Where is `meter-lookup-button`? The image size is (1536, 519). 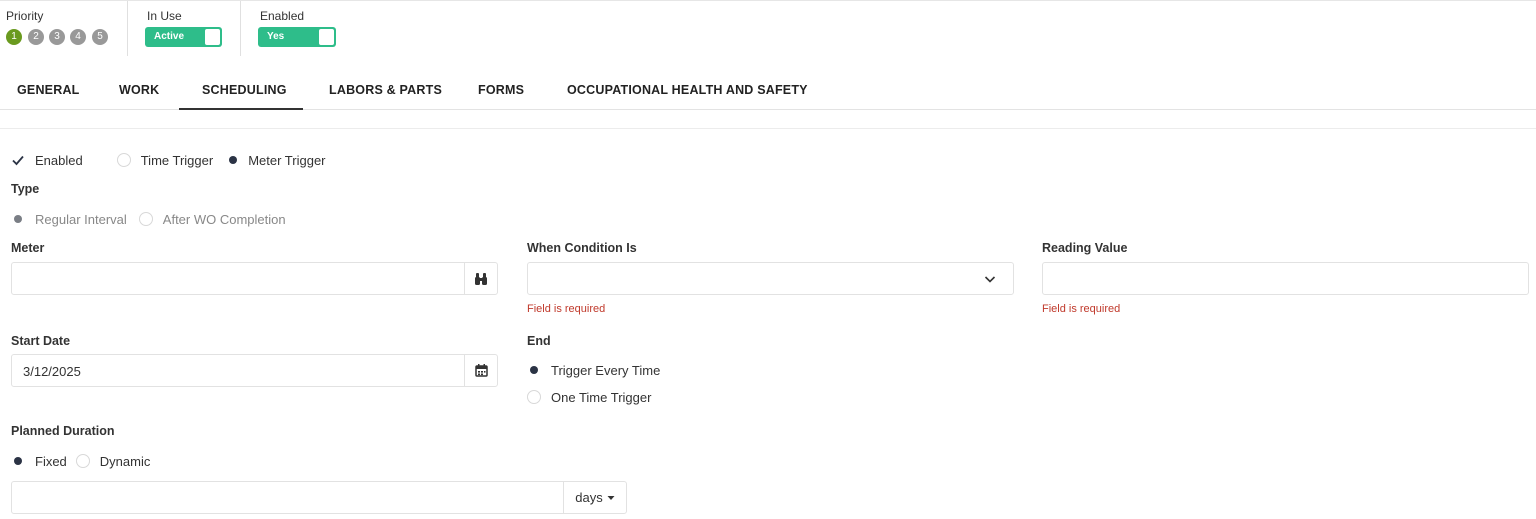 meter-lookup-button is located at coordinates (480, 278).